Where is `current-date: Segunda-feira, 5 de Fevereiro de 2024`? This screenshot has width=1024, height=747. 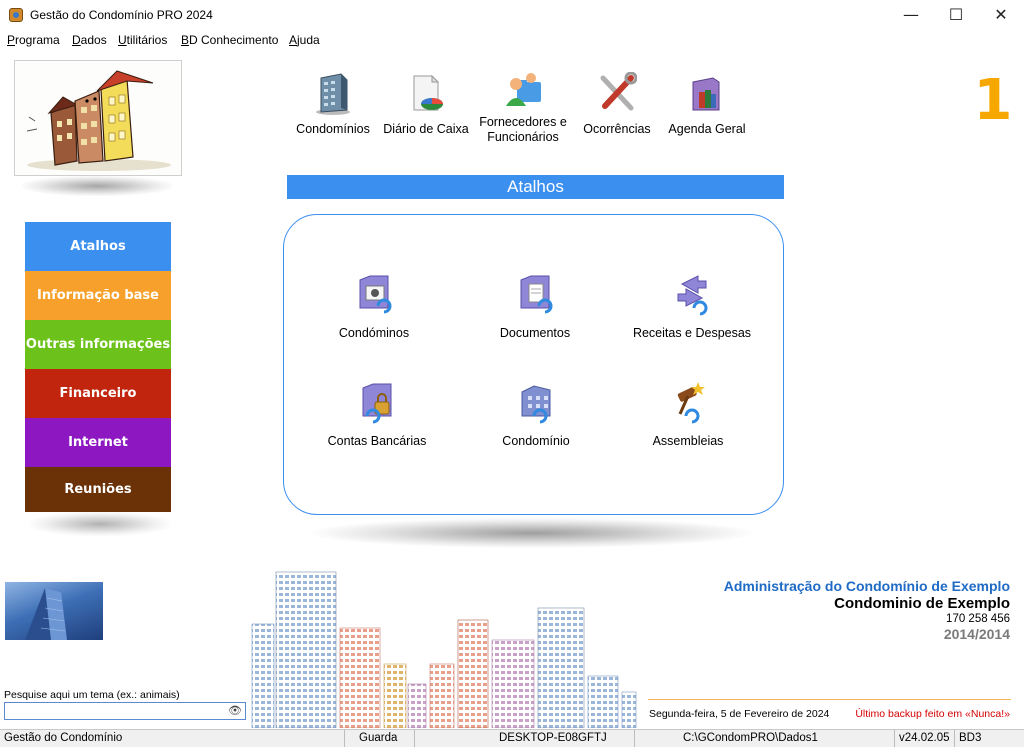
current-date: Segunda-feira, 5 de Fevereiro de 2024 is located at coordinates (739, 714).